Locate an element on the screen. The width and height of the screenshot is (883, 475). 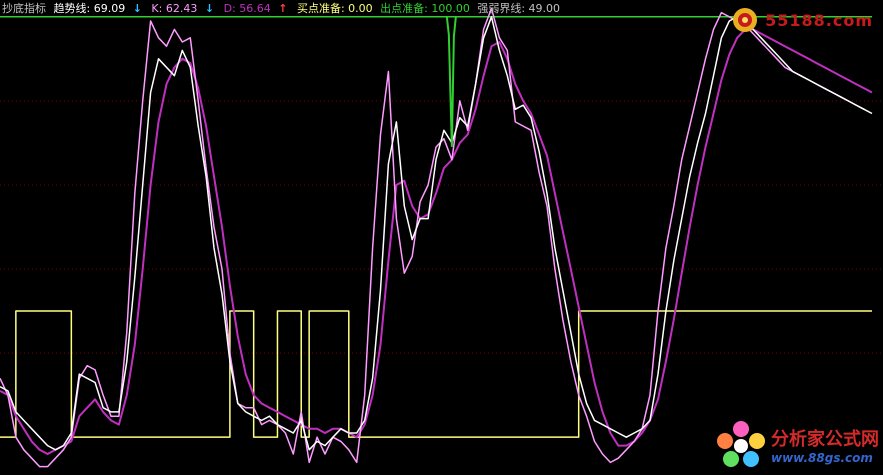
watermark-top: 55188.com is located at coordinates (802, 20).